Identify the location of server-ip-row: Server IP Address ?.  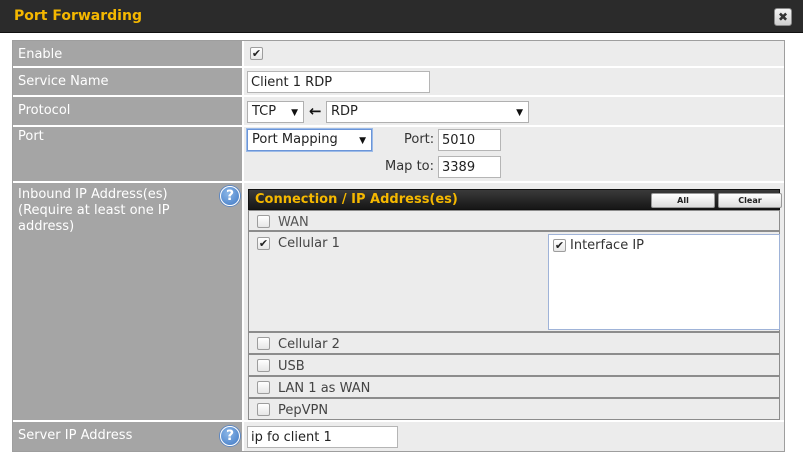
(398, 436).